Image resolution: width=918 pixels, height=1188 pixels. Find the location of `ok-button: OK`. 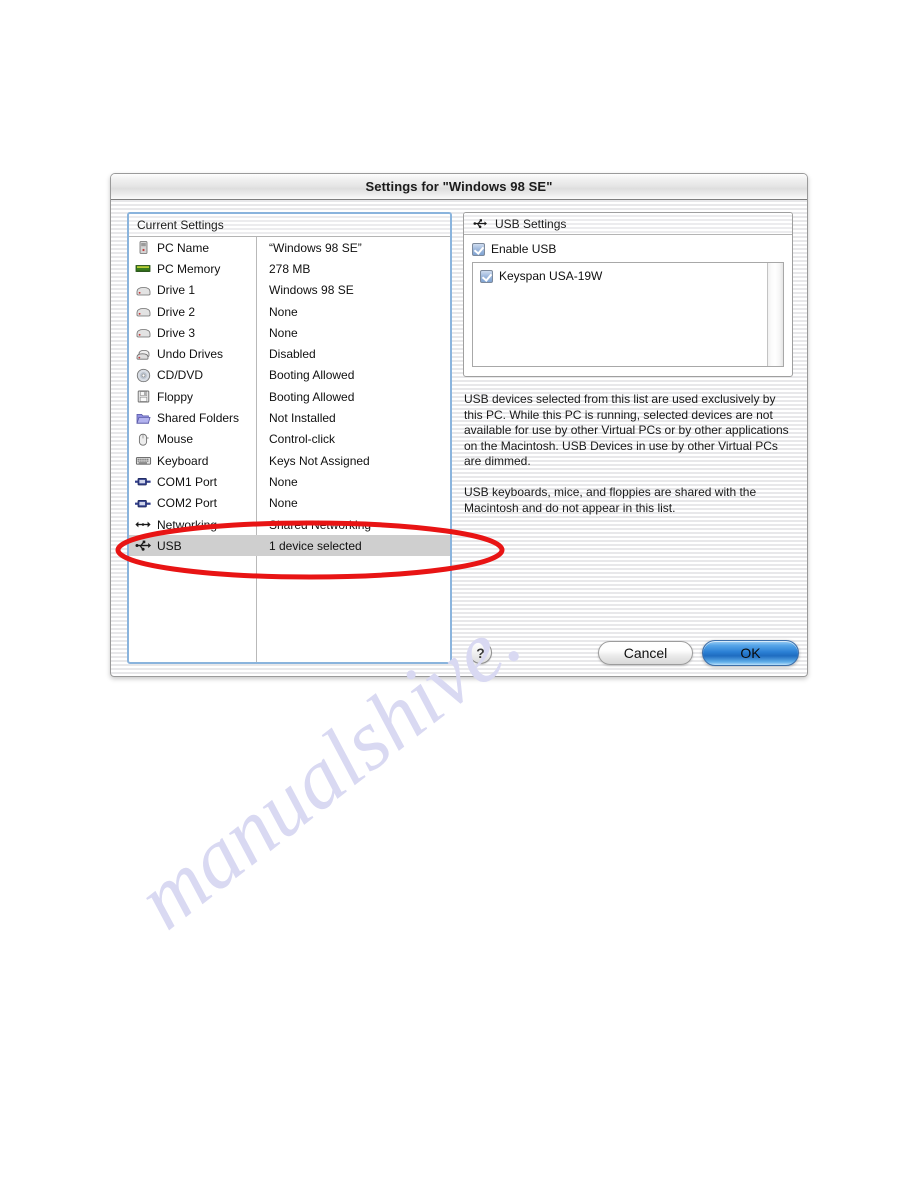

ok-button: OK is located at coordinates (750, 653).